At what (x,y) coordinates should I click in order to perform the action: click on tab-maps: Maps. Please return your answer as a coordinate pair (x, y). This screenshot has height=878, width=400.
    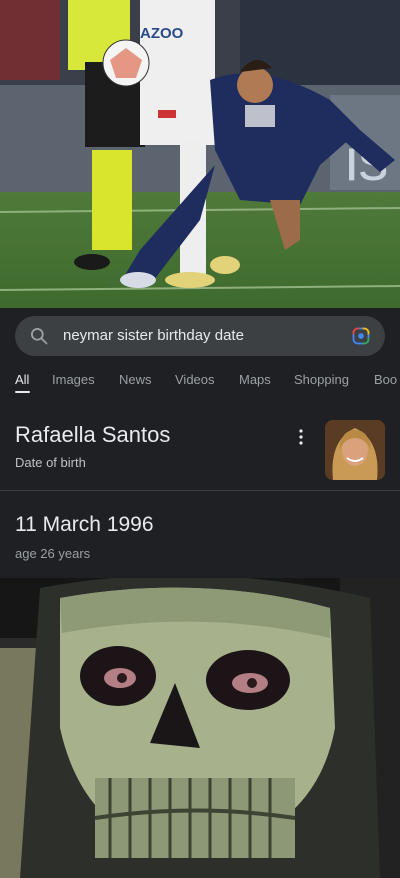
    Looking at the image, I should click on (255, 379).